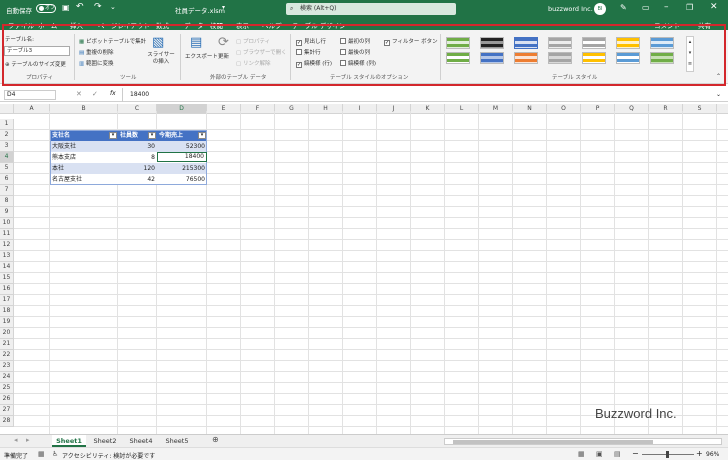 The height and width of the screenshot is (460, 728). Describe the element at coordinates (530, 109) in the screenshot. I see `column-header-N: N` at that location.